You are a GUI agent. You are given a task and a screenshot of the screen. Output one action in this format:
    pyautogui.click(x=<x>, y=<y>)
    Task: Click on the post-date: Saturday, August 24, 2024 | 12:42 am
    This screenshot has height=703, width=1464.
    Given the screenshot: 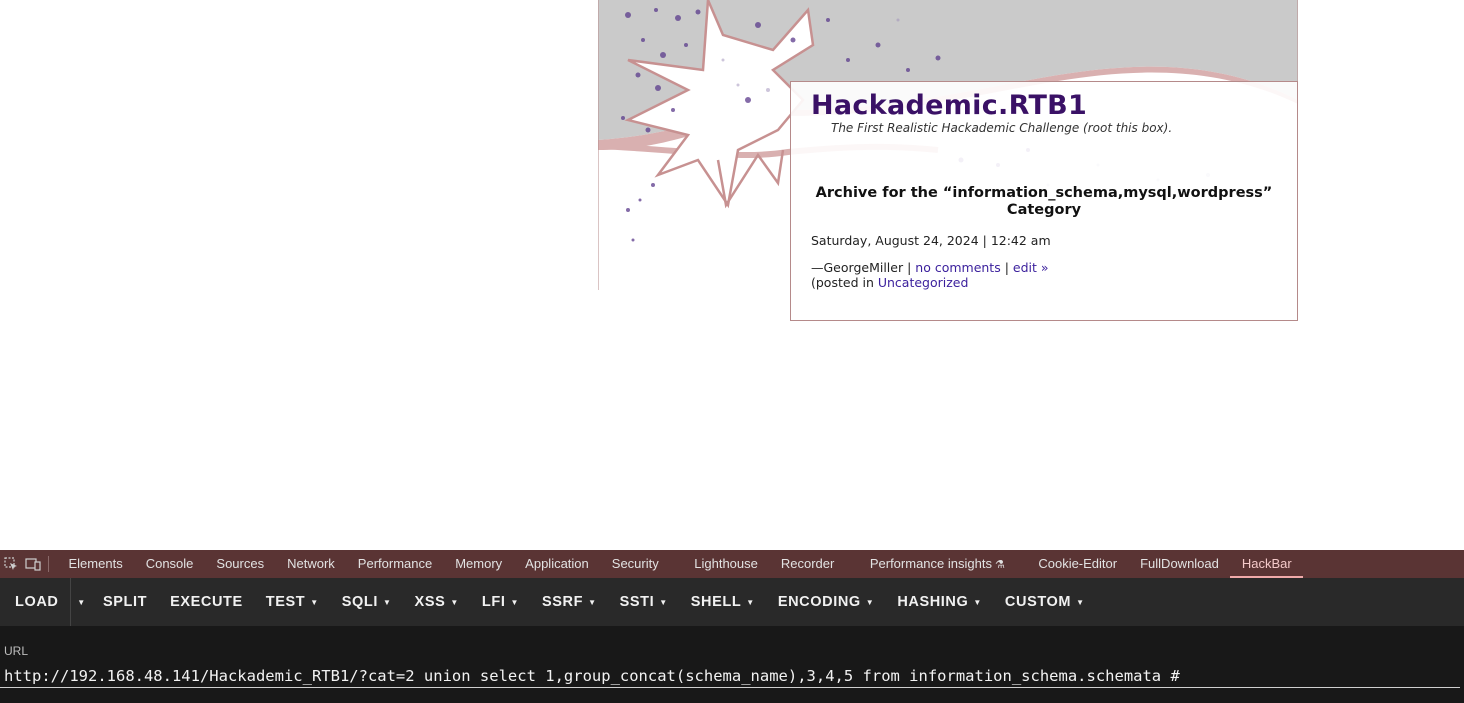 What is the action you would take?
    pyautogui.click(x=931, y=240)
    